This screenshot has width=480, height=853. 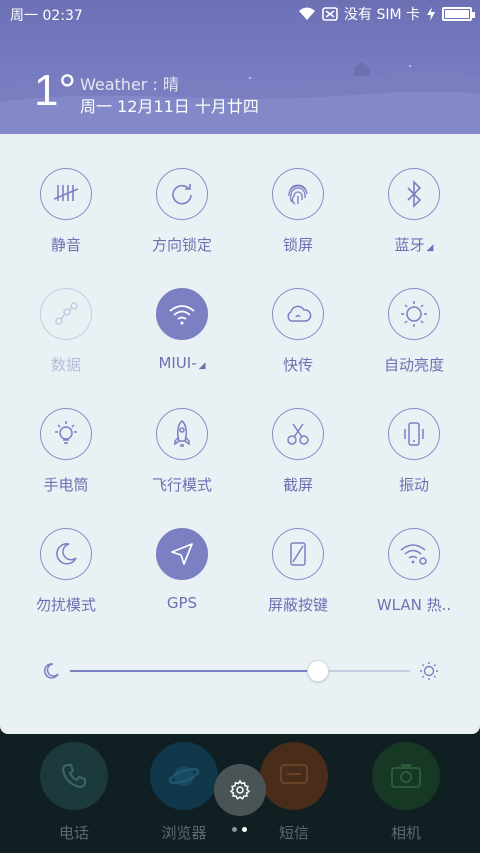 I want to click on toggle-rotation-lock: 方向锁定, so click(x=182, y=218).